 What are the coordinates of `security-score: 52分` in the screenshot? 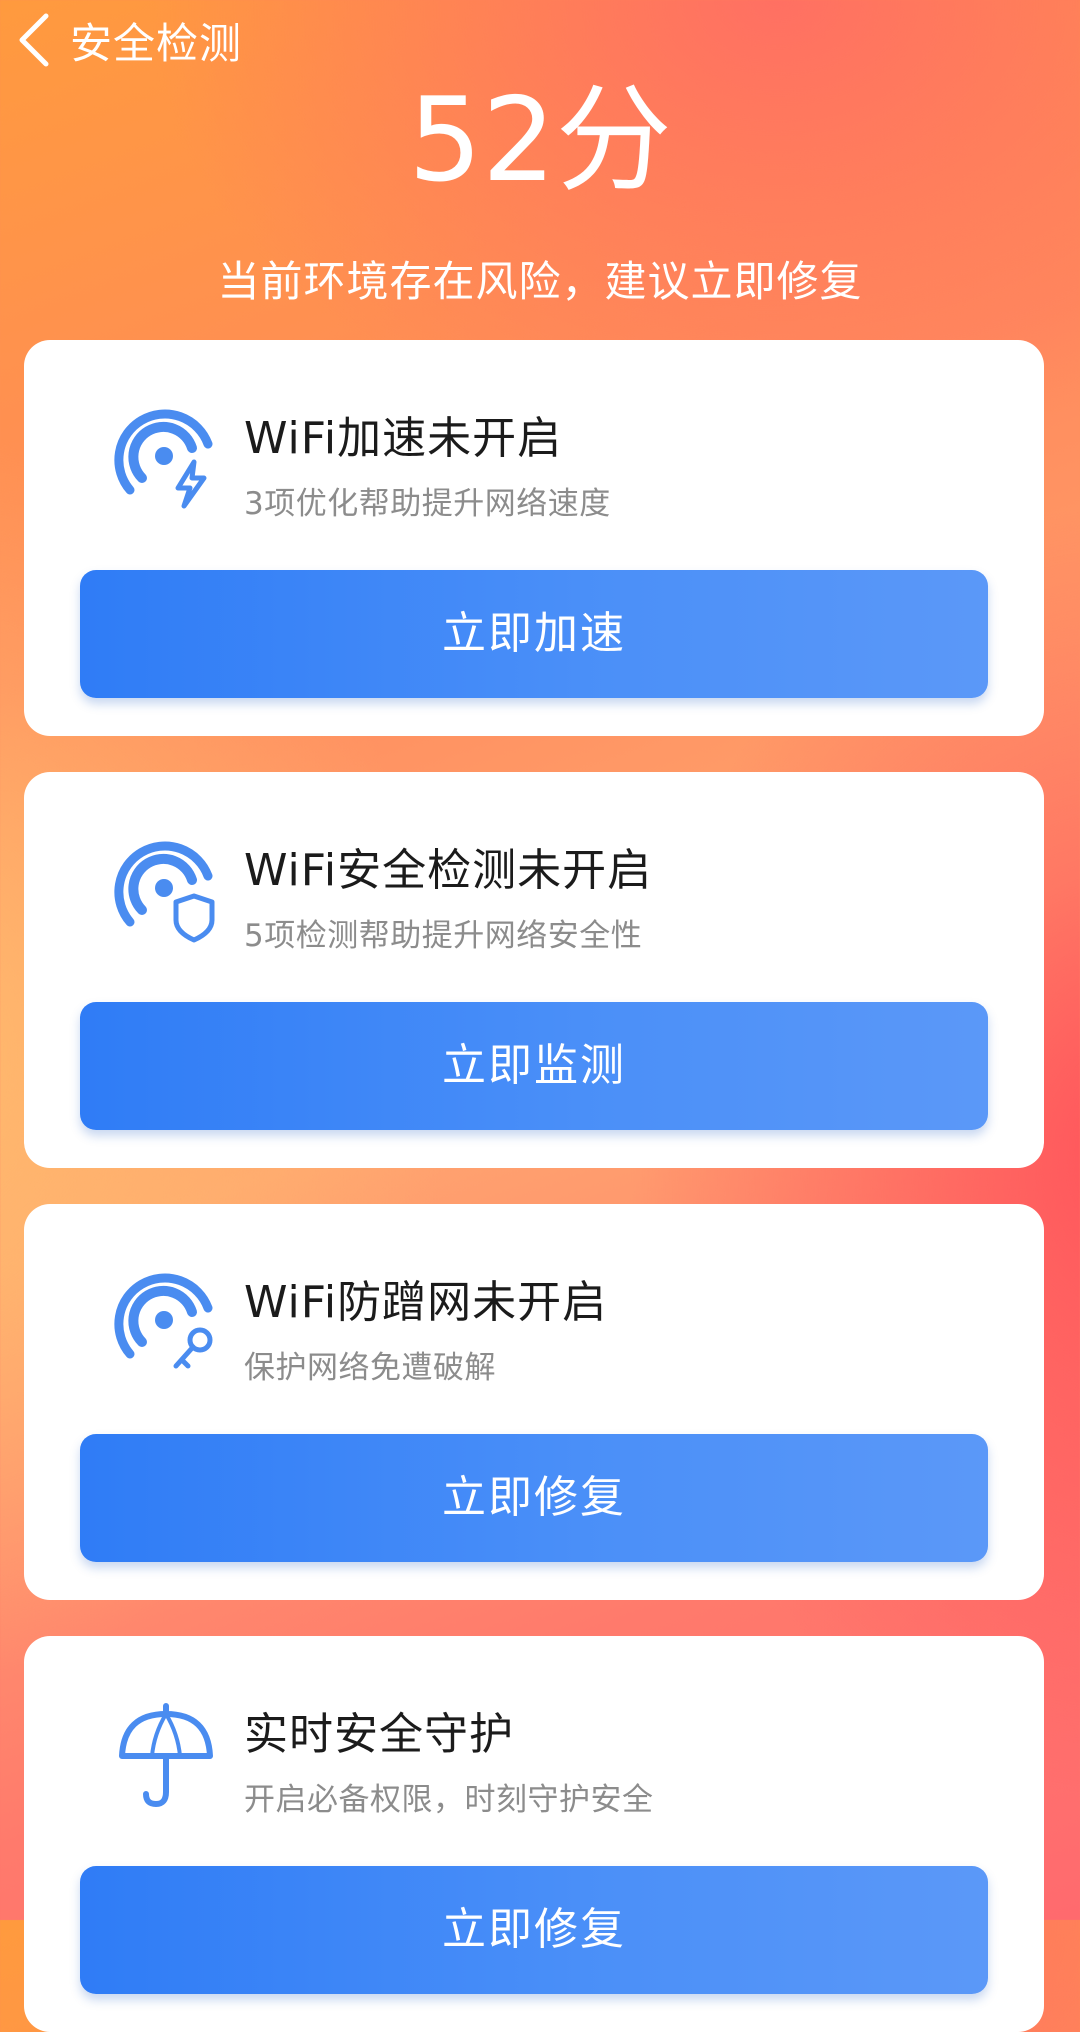 It's located at (540, 140).